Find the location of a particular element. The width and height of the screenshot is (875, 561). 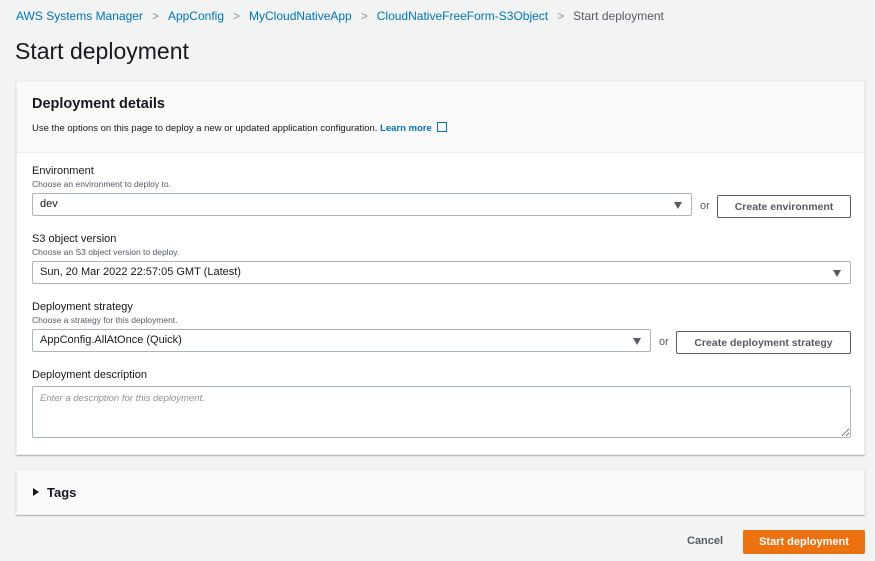

environment-select: dev is located at coordinates (362, 204).